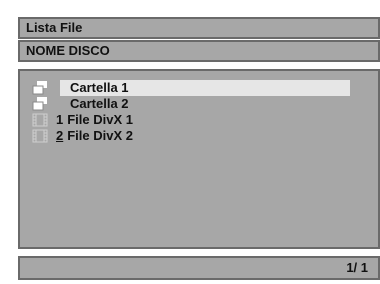  Describe the element at coordinates (357, 267) in the screenshot. I see `page-indicator: 1/ 1` at that location.